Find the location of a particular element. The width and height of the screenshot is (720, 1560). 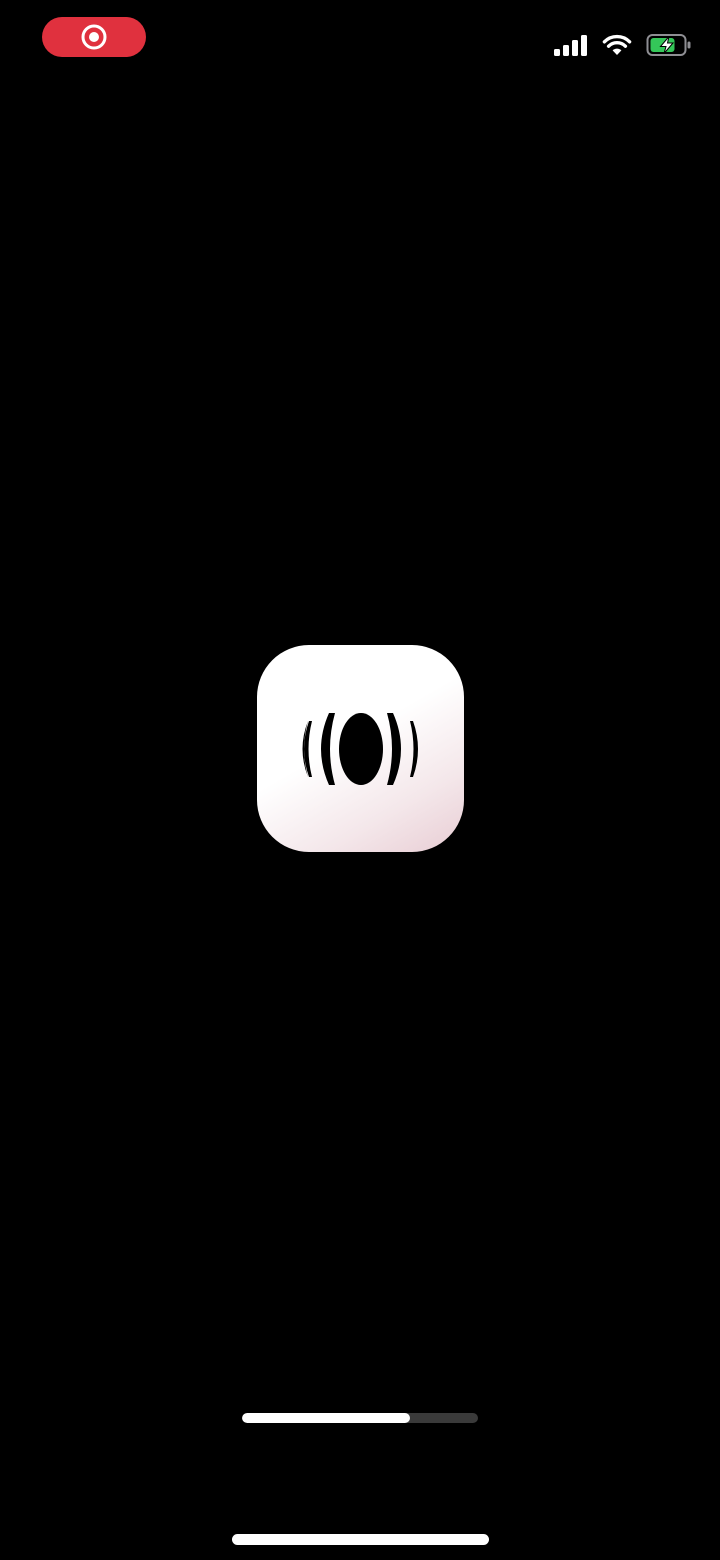

screen-recording-icon is located at coordinates (94, 37).